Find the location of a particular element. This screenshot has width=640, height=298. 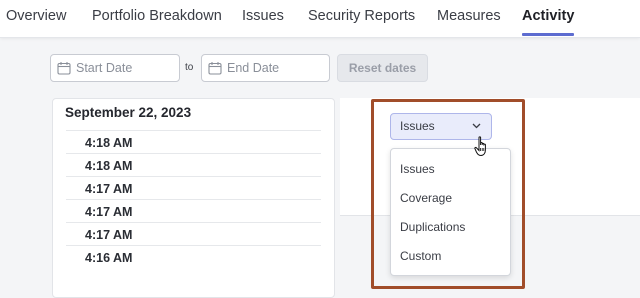

reset-dates-button: Reset dates is located at coordinates (382, 68).